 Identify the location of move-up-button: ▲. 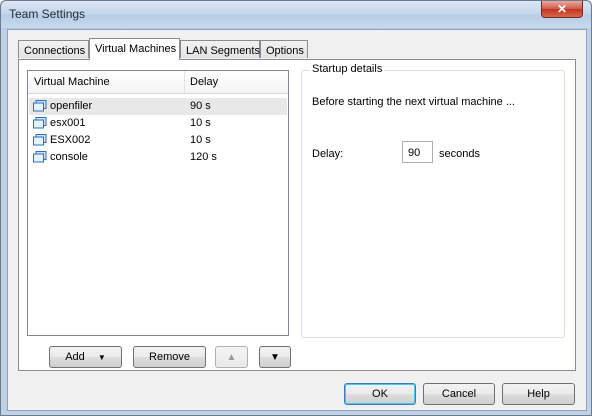
(231, 357).